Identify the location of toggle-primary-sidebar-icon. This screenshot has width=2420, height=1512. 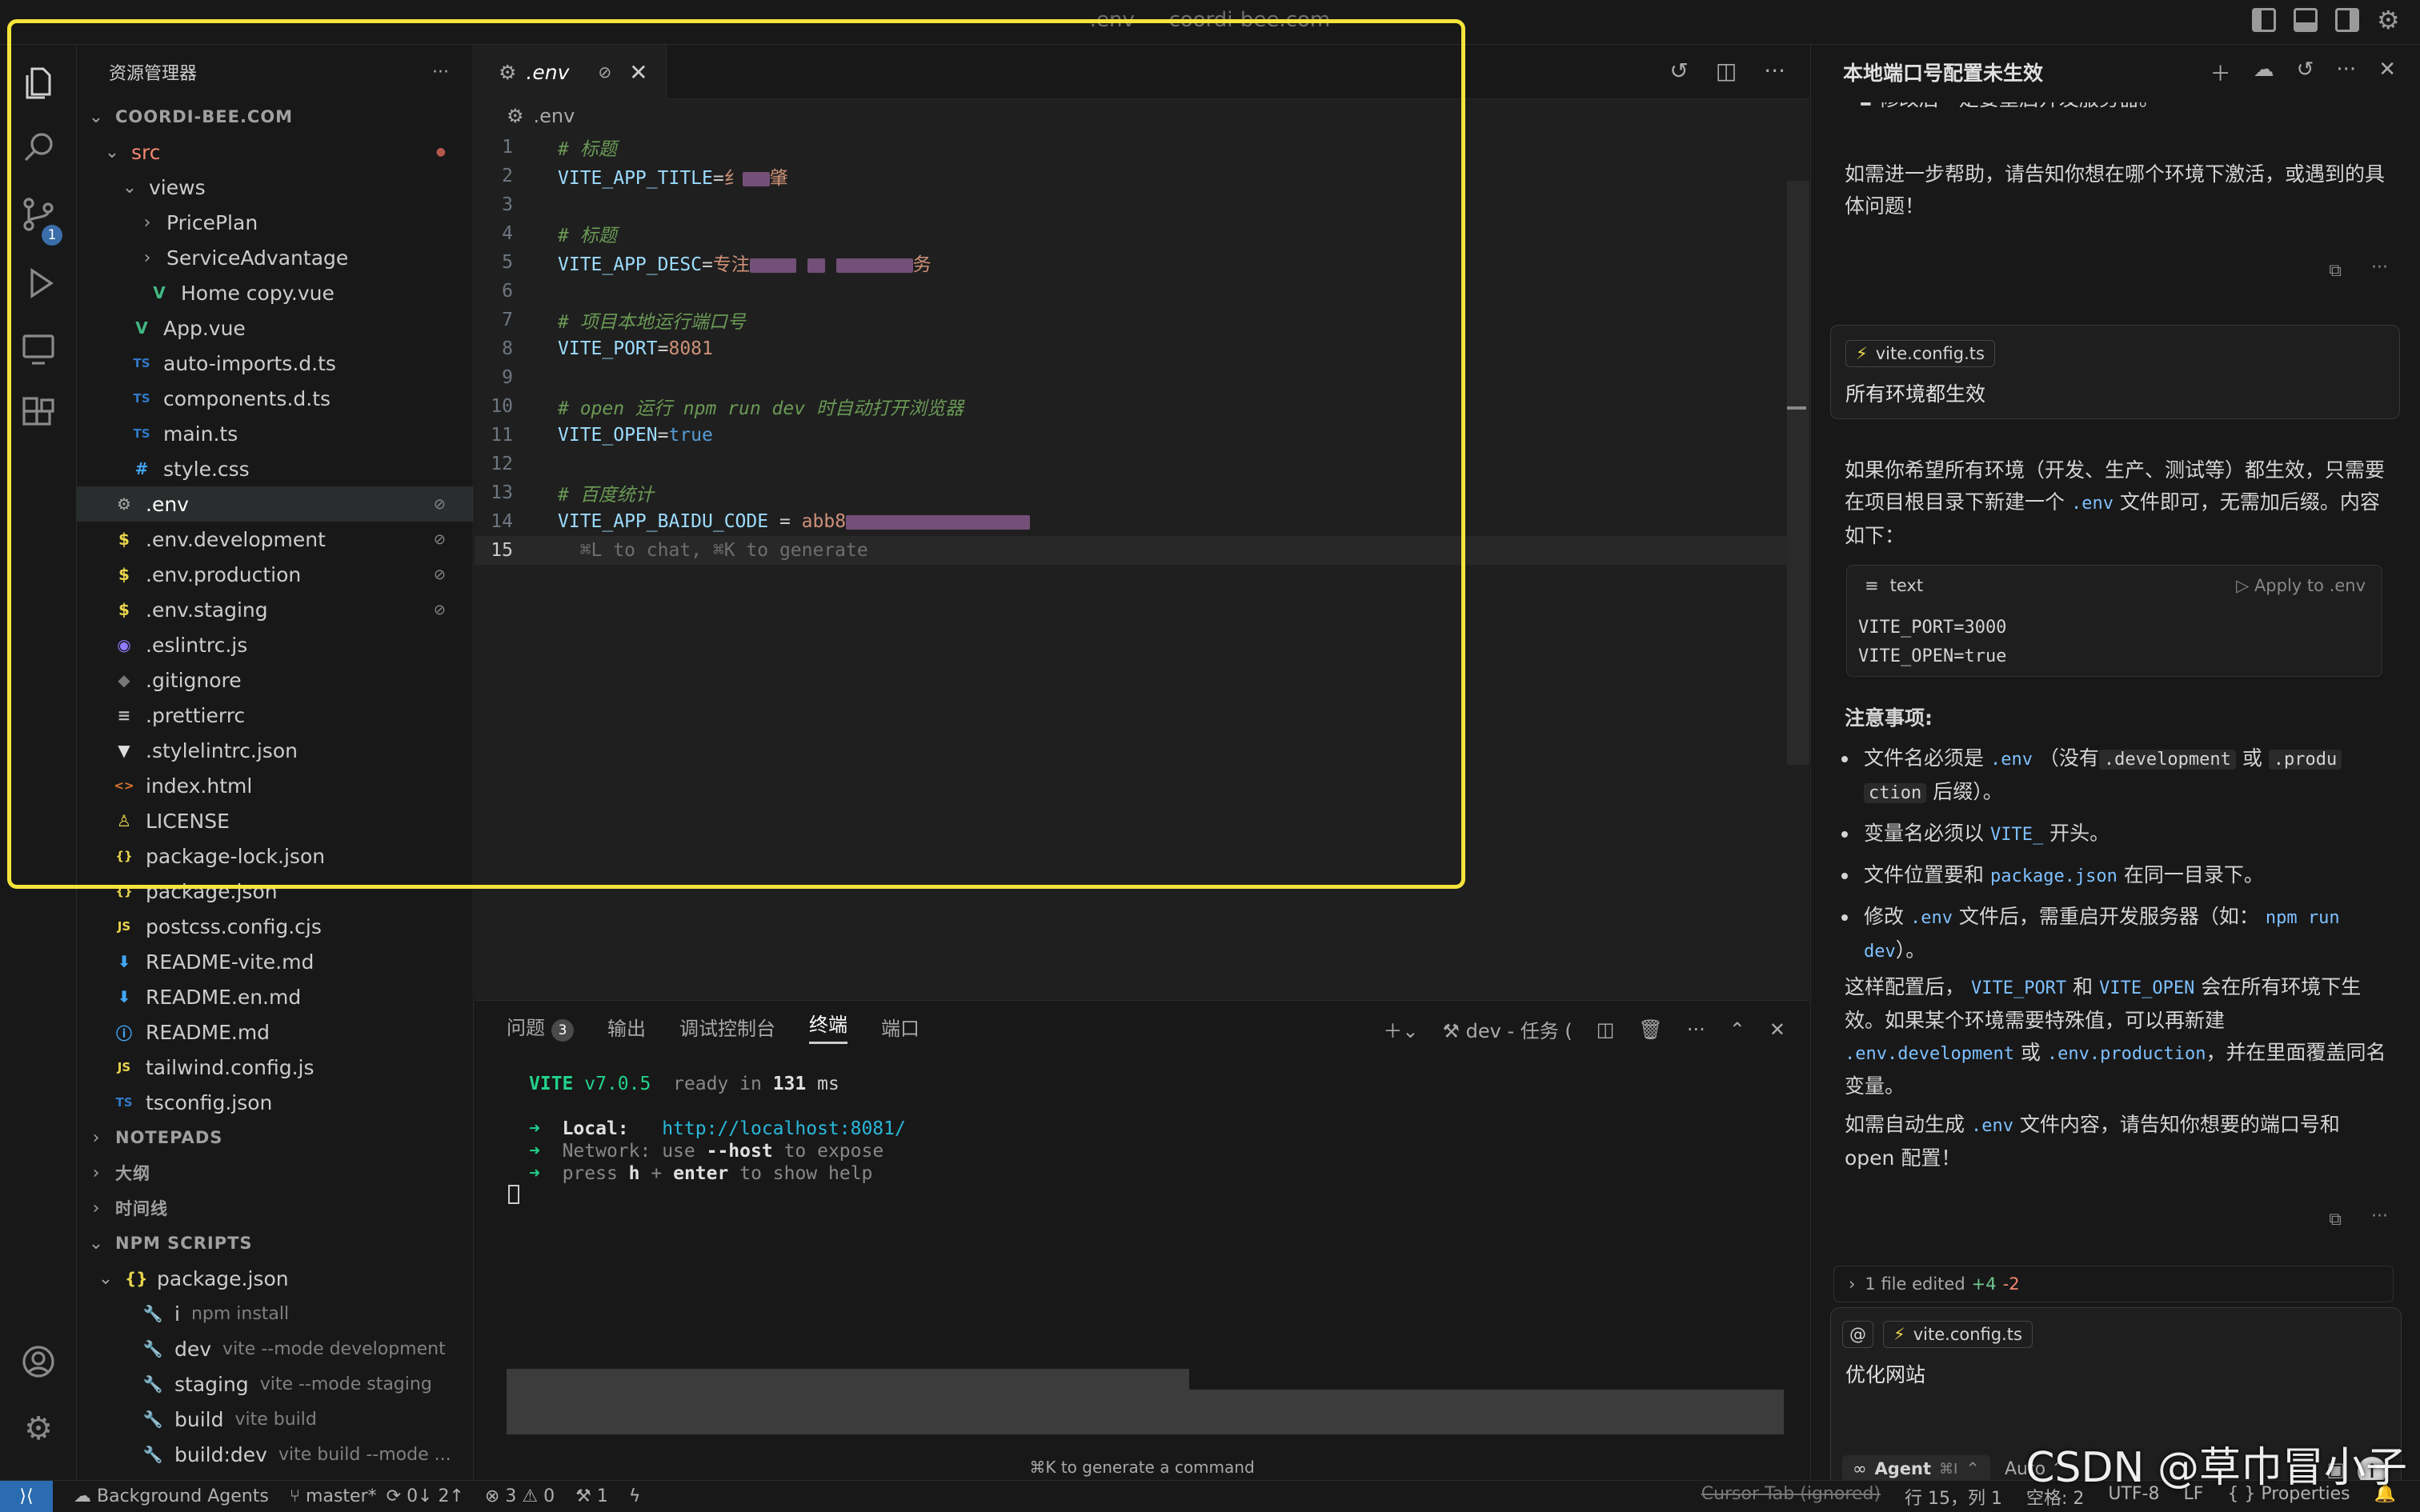
(2264, 20).